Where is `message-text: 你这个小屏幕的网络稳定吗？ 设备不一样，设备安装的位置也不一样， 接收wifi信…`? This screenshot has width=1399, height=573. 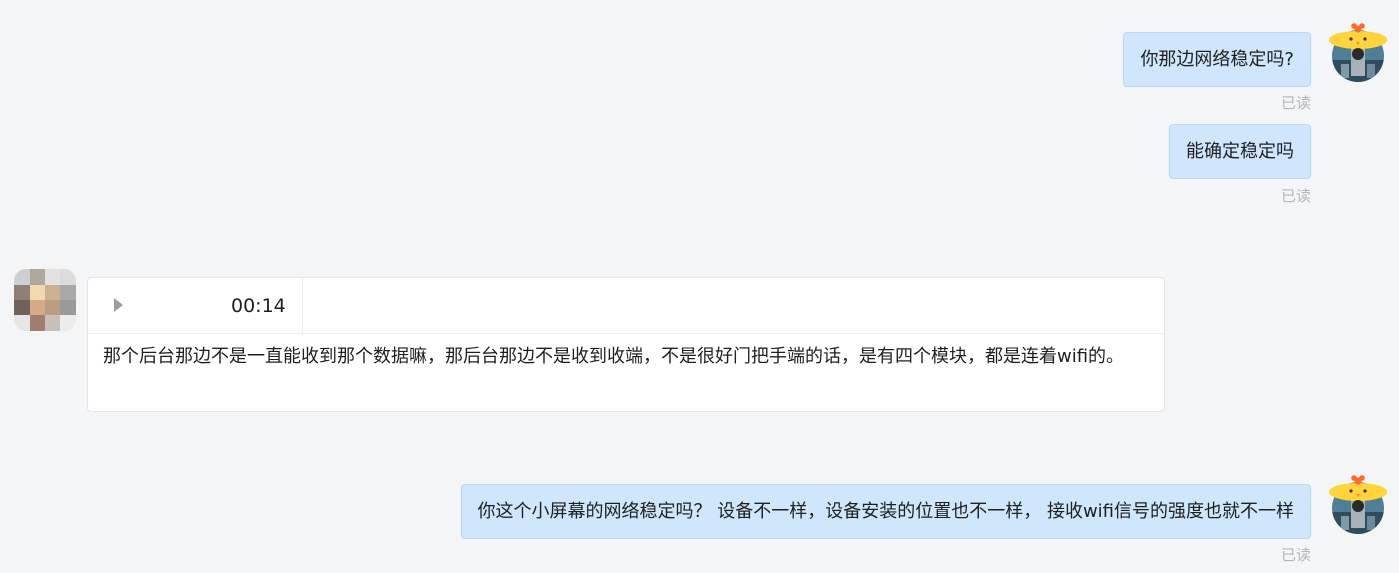 message-text: 你这个小屏幕的网络稳定吗？ 设备不一样，设备安装的位置也不一样， 接收wifi信… is located at coordinates (886, 511).